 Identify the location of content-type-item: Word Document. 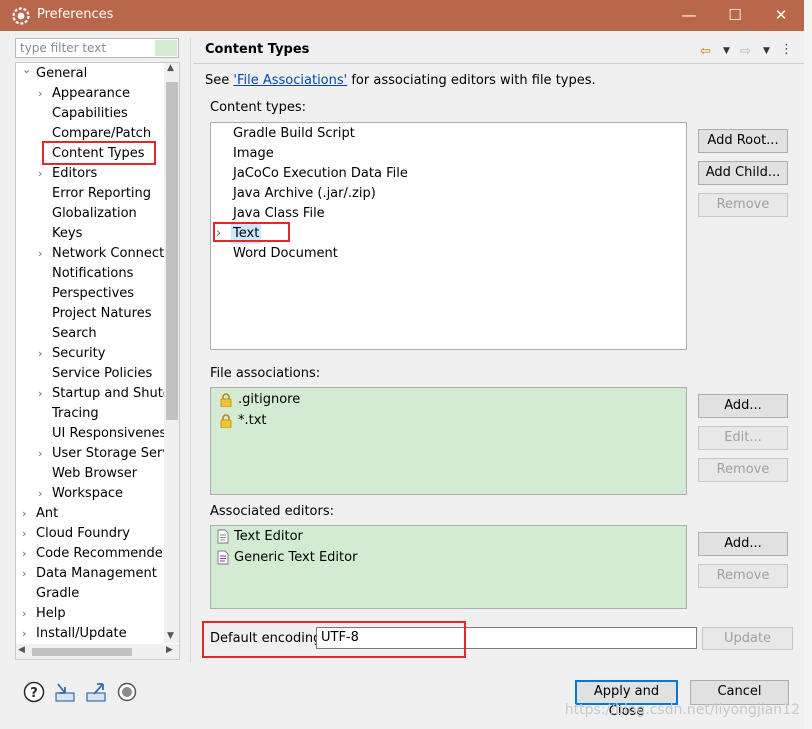
(285, 254).